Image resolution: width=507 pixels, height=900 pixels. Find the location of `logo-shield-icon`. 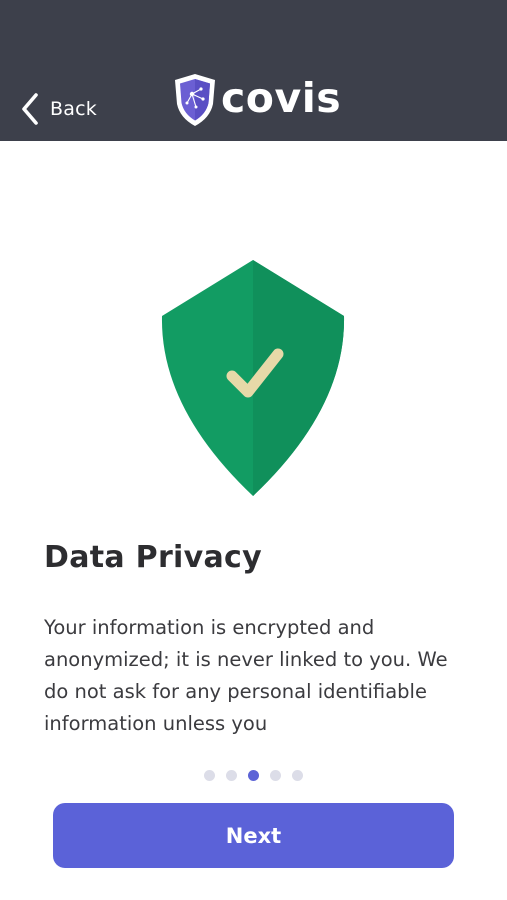

logo-shield-icon is located at coordinates (195, 100).